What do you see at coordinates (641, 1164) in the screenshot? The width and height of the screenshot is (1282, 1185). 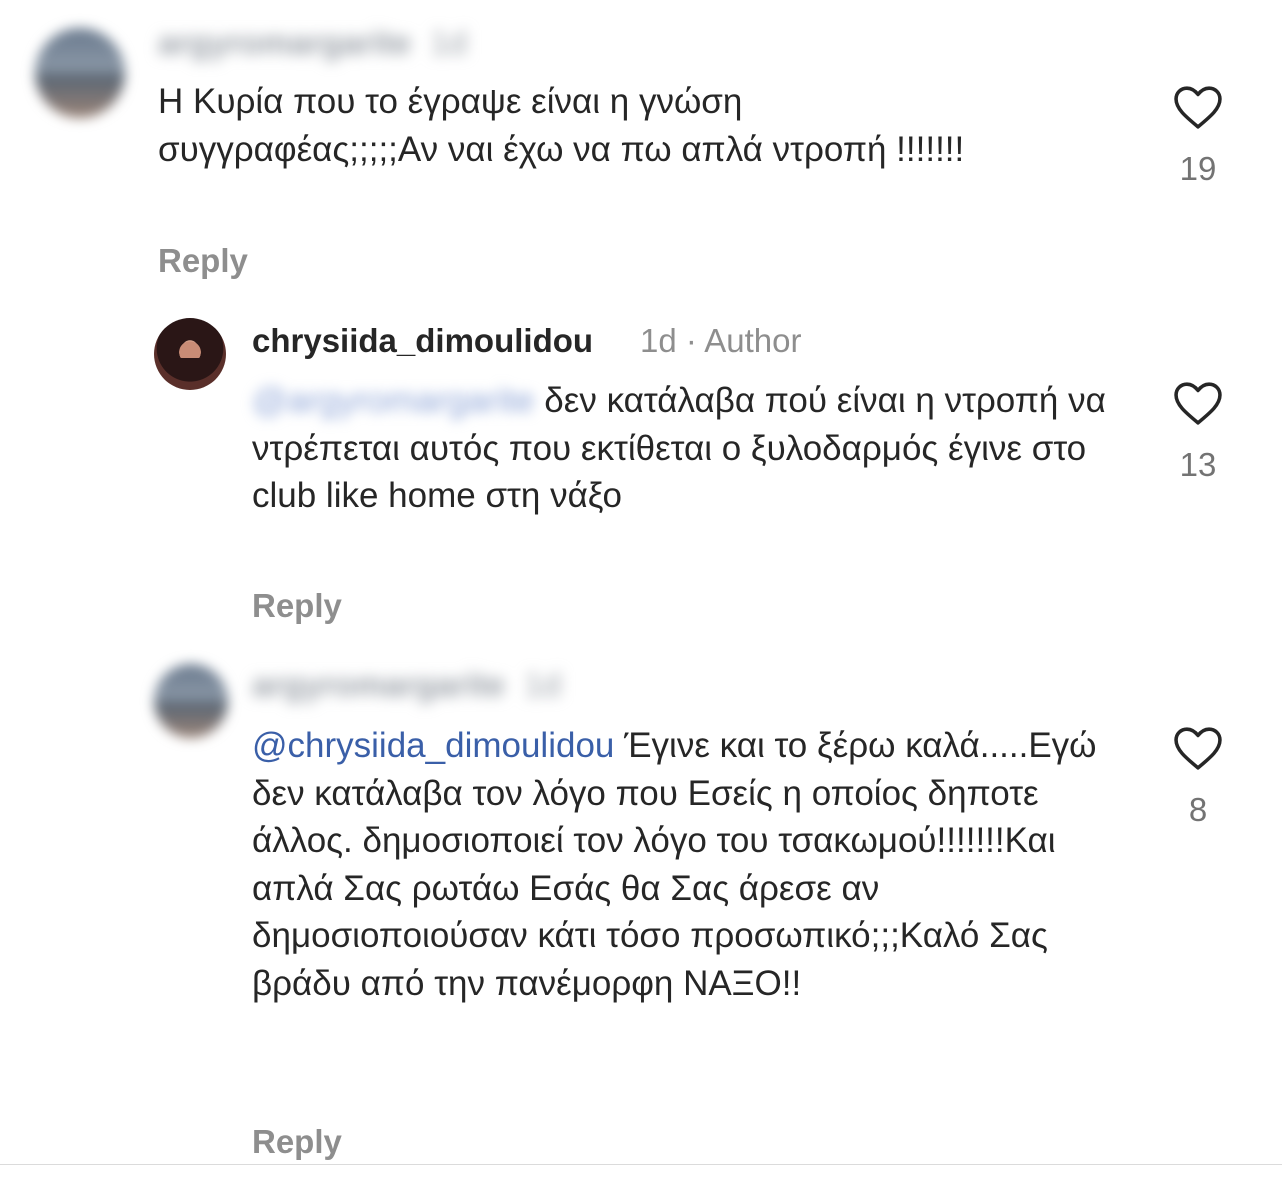 I see `bottom-divider` at bounding box center [641, 1164].